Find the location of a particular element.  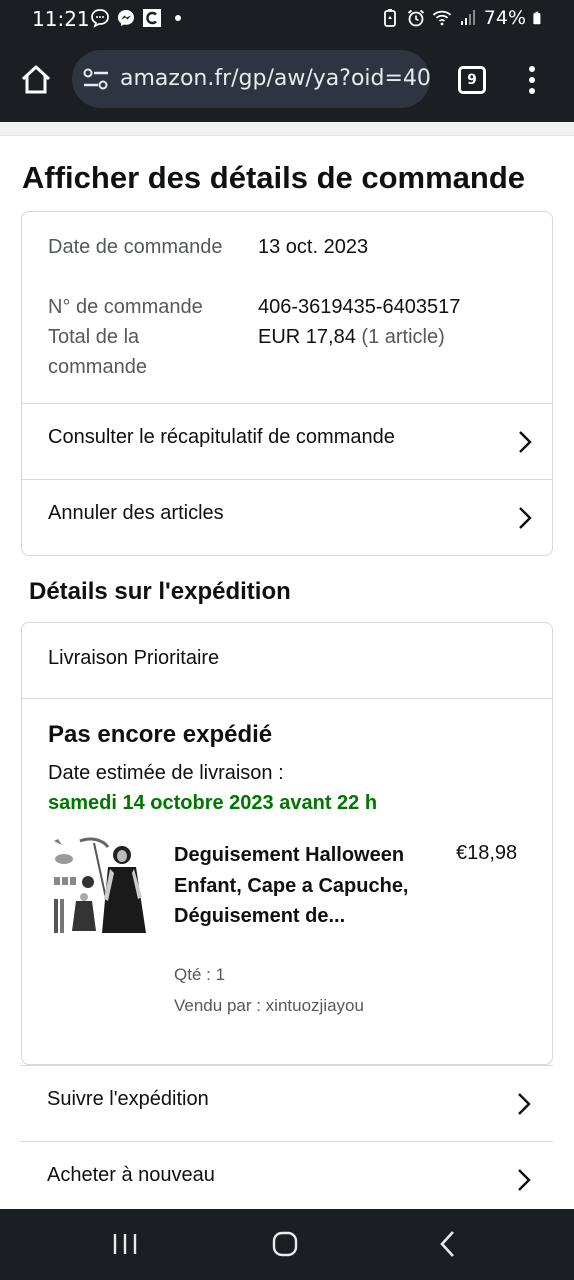

page-top-strip is located at coordinates (287, 129).